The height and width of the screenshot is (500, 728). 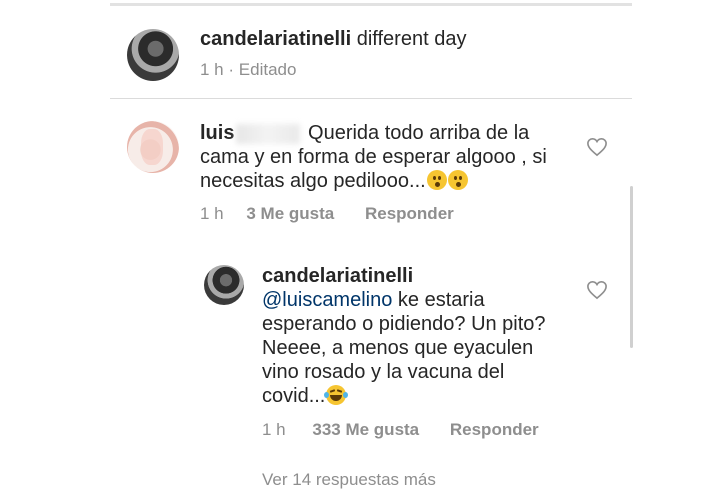 What do you see at coordinates (327, 300) in the screenshot?
I see `reply-mention-link: @luiscamelino` at bounding box center [327, 300].